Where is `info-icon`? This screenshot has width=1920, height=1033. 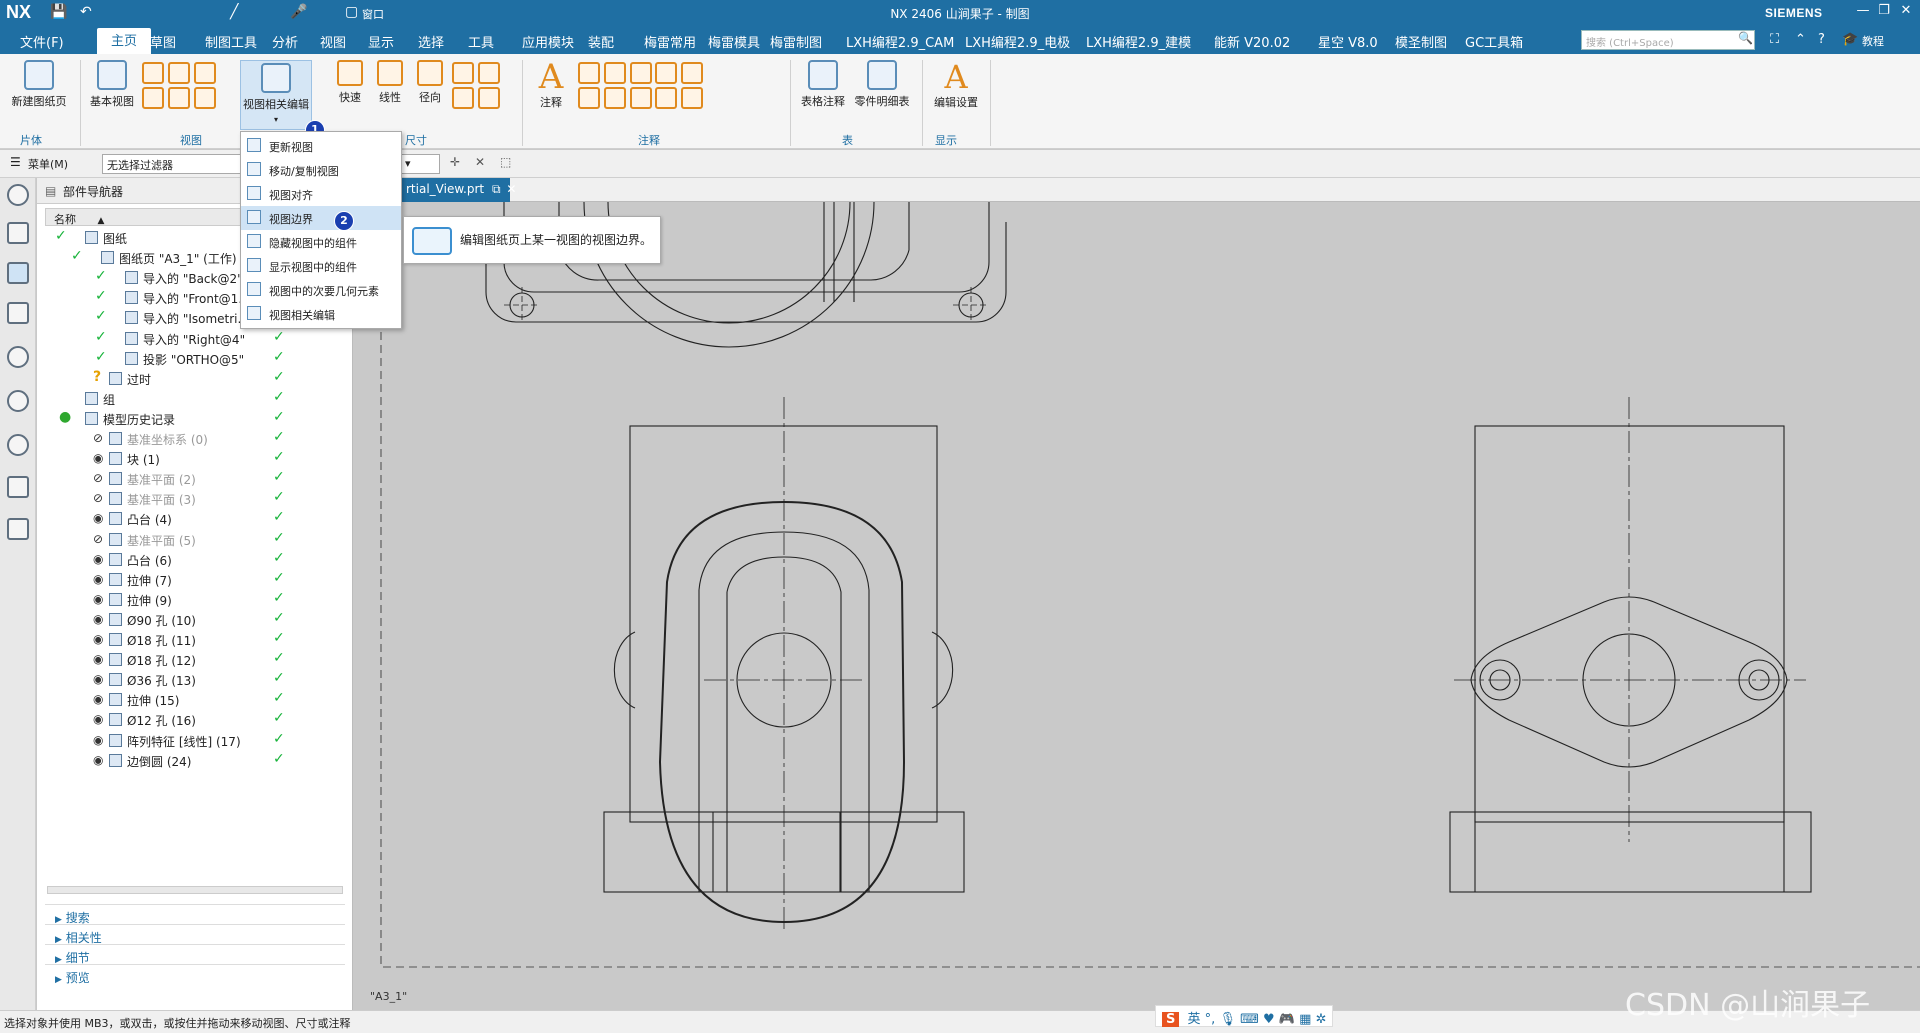
info-icon is located at coordinates (18, 357).